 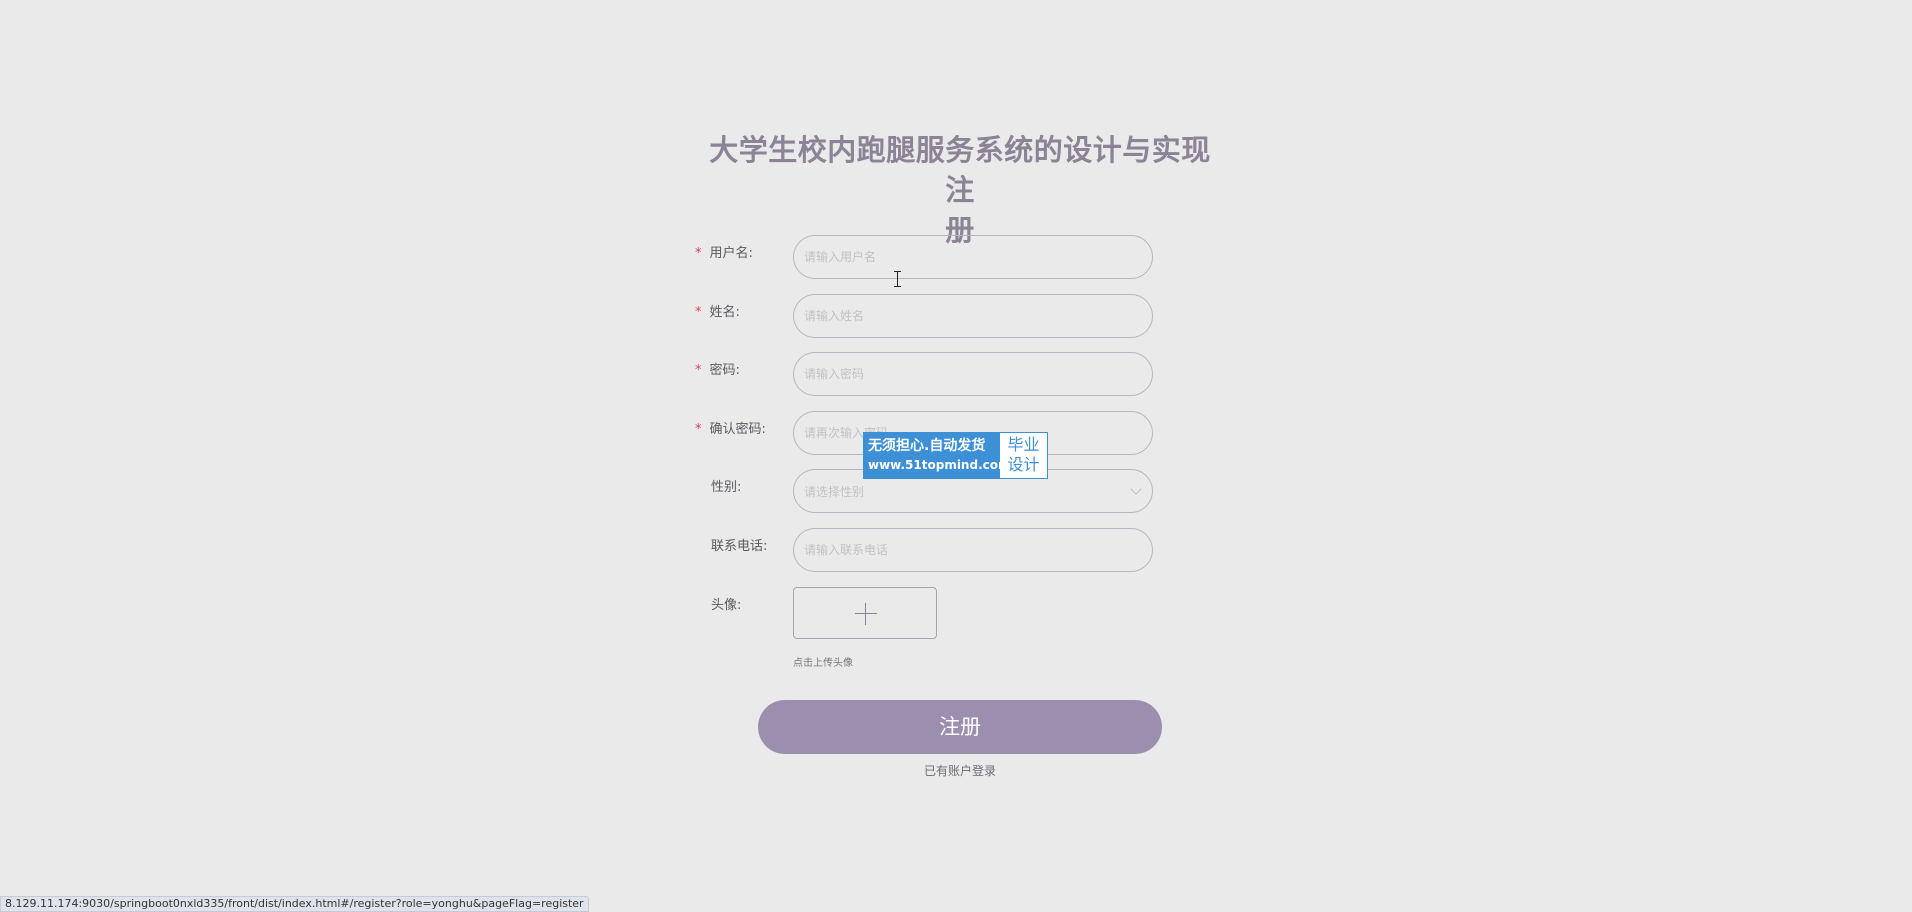 What do you see at coordinates (823, 663) in the screenshot?
I see `avatar-upload-hint: 点击上传头像` at bounding box center [823, 663].